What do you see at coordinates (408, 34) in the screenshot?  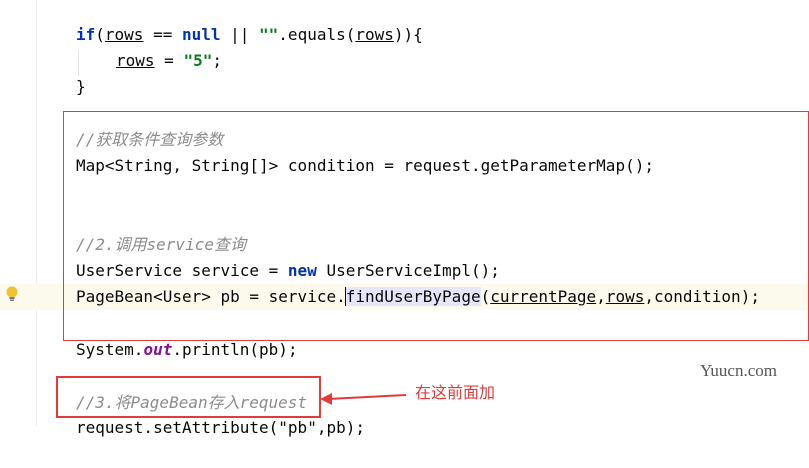 I see `code-text: )){` at bounding box center [408, 34].